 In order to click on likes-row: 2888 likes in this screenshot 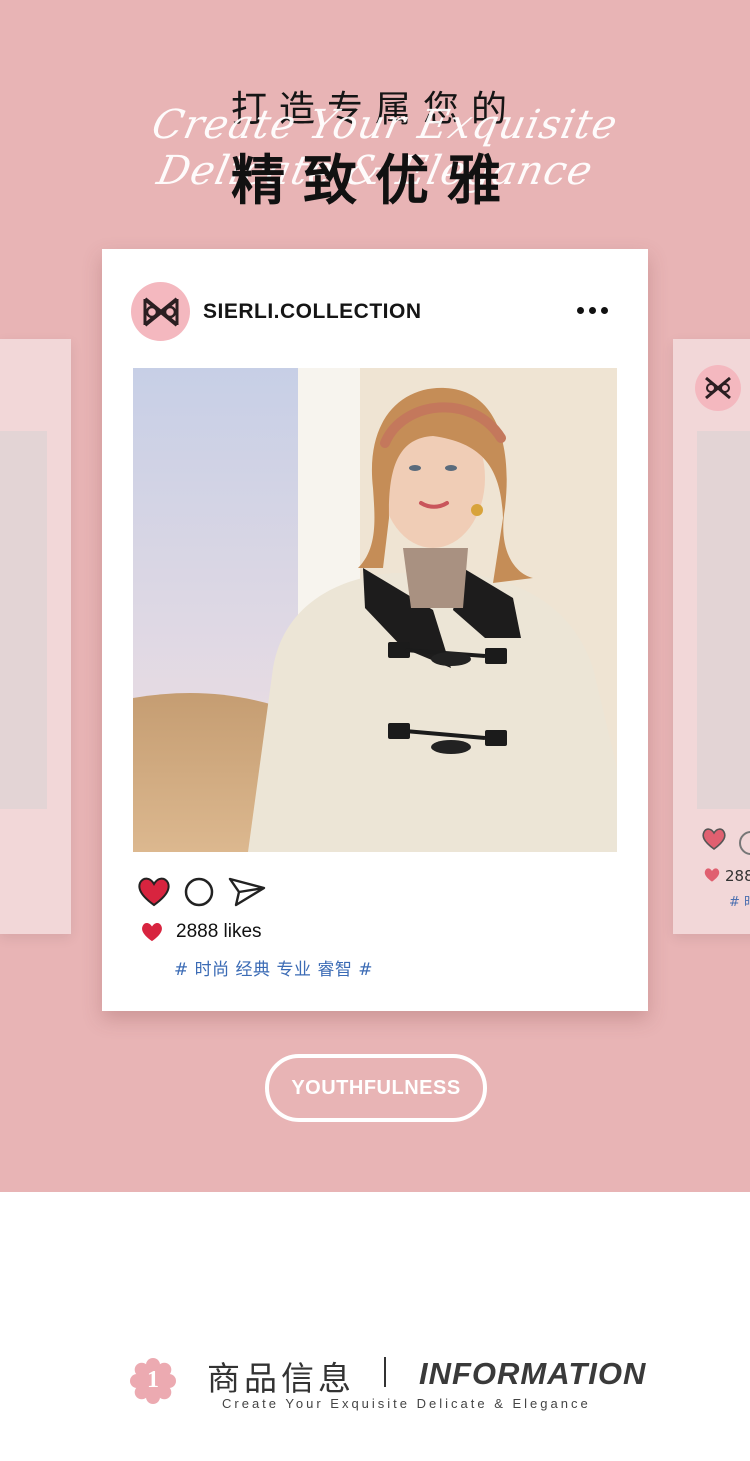, I will do `click(201, 932)`.